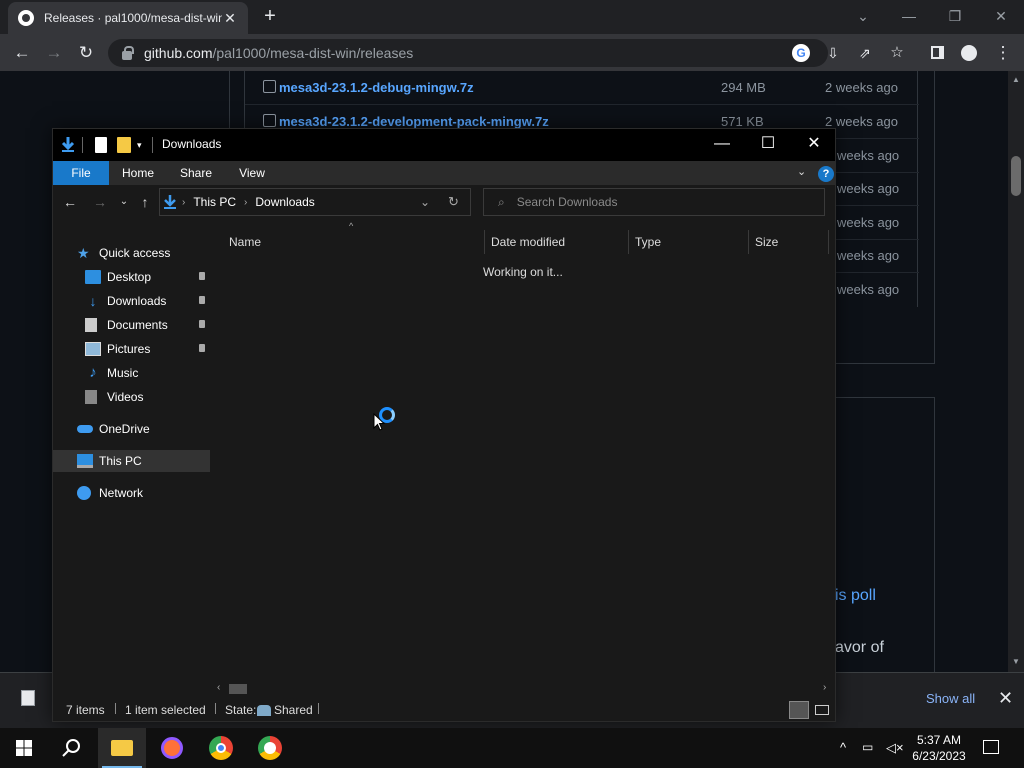  Describe the element at coordinates (1003, 53) in the screenshot. I see `menu-icon: ⋮` at that location.